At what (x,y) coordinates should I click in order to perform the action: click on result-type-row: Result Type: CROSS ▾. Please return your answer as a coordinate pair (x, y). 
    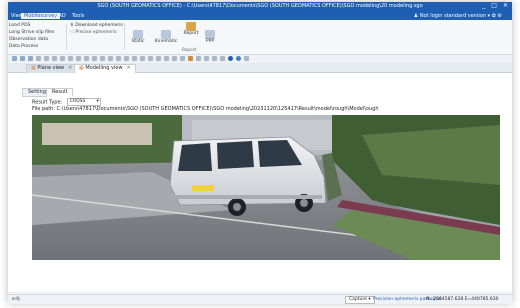
    Looking at the image, I should click on (66, 102).